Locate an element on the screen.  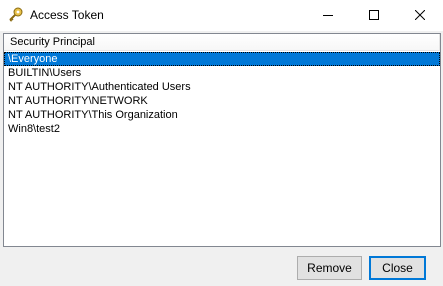
close-button: Close is located at coordinates (397, 268).